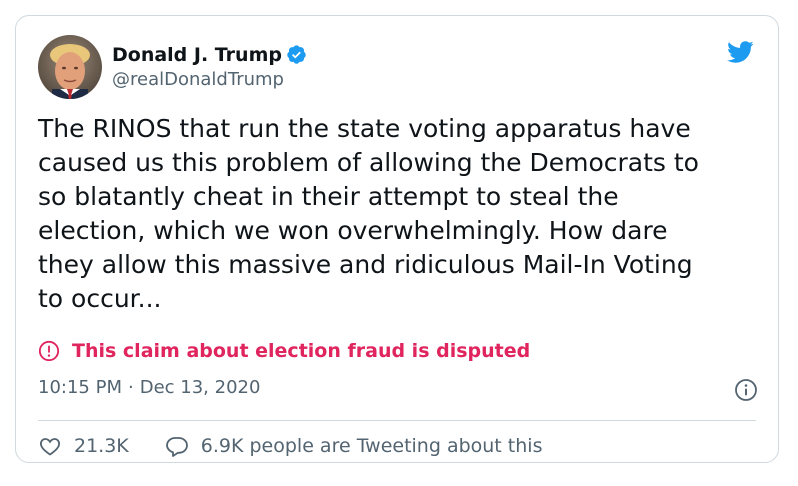 The height and width of the screenshot is (486, 798). Describe the element at coordinates (49, 351) in the screenshot. I see `warning-icon` at that location.